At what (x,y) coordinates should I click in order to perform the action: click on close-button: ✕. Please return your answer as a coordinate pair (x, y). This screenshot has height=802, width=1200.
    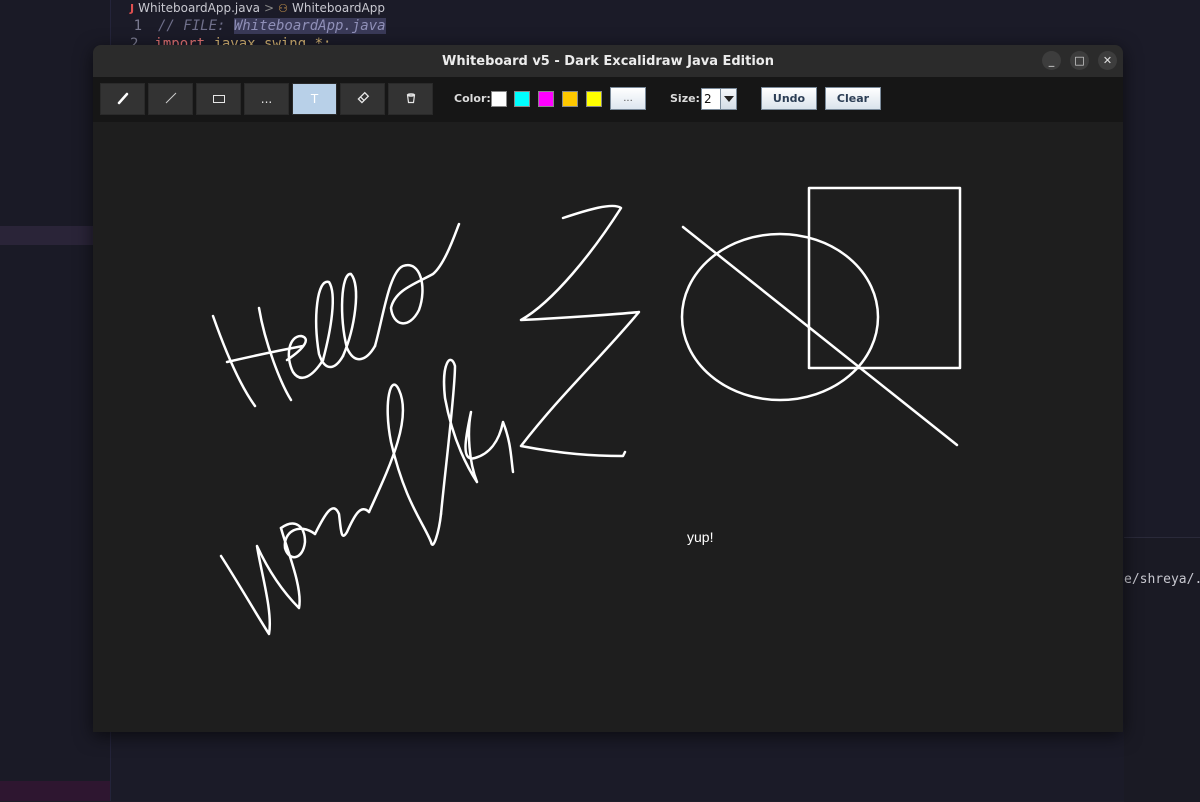
    Looking at the image, I should click on (1107, 60).